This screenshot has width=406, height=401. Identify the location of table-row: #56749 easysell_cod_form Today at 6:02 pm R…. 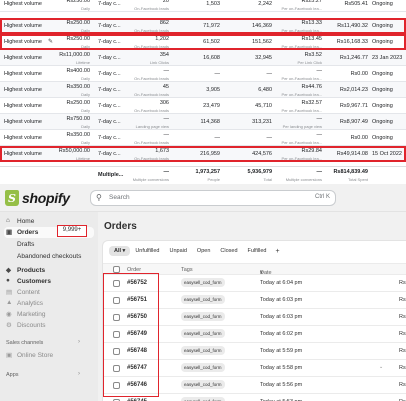
(254, 334).